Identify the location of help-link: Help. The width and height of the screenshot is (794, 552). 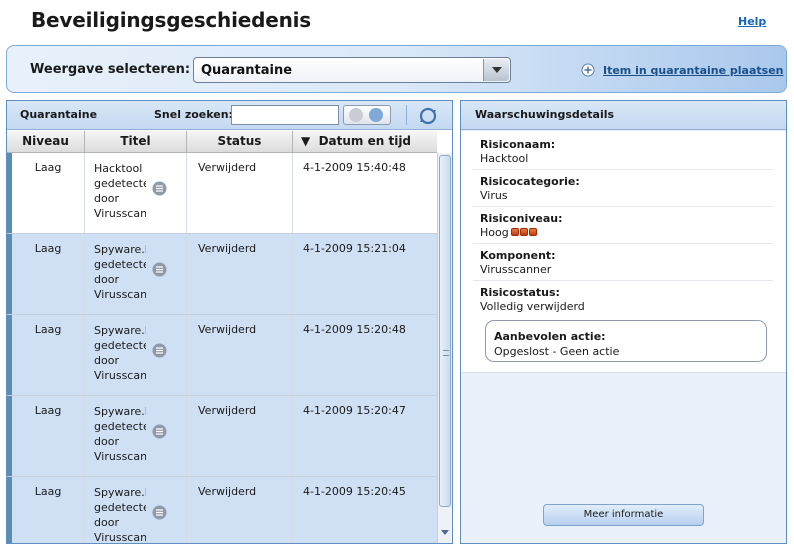
(752, 21).